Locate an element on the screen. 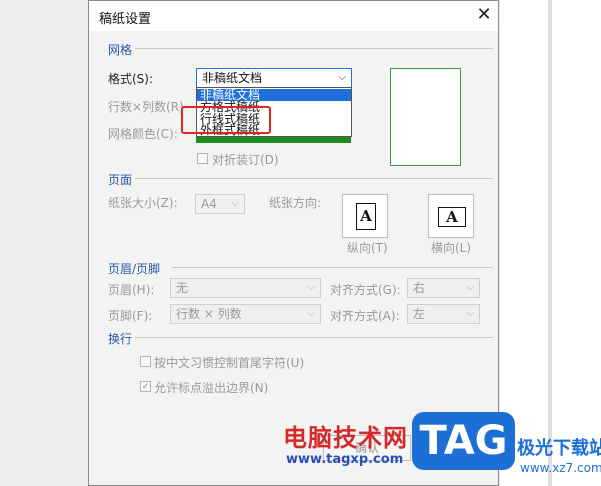 The height and width of the screenshot is (486, 601). dialog-titlebar: 稿纸设置 ✕ is located at coordinates (293, 16).